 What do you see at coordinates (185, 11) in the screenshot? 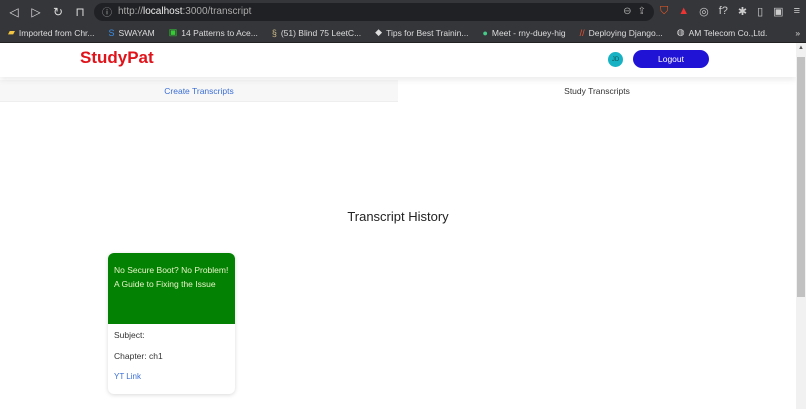
I see `url-text: http://localhost:3000/transcript` at bounding box center [185, 11].